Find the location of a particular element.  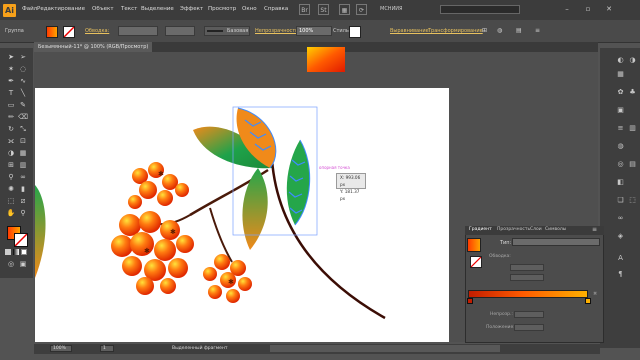

panel-menu-icon: ≡ is located at coordinates (594, 229).